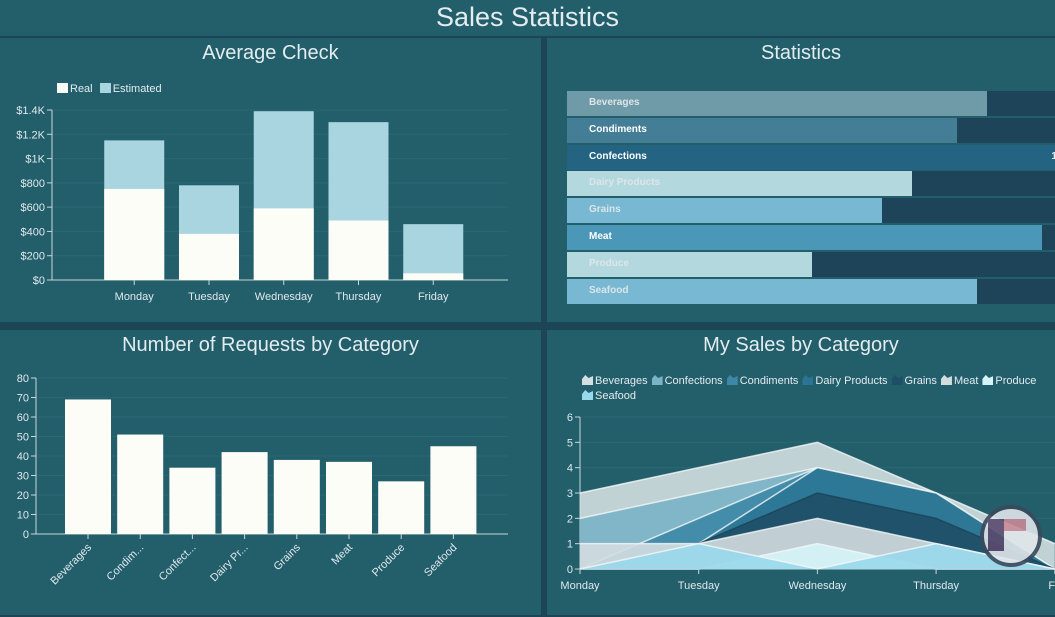 The height and width of the screenshot is (617, 1055). What do you see at coordinates (801, 53) in the screenshot?
I see `statistics-title: Statistics` at bounding box center [801, 53].